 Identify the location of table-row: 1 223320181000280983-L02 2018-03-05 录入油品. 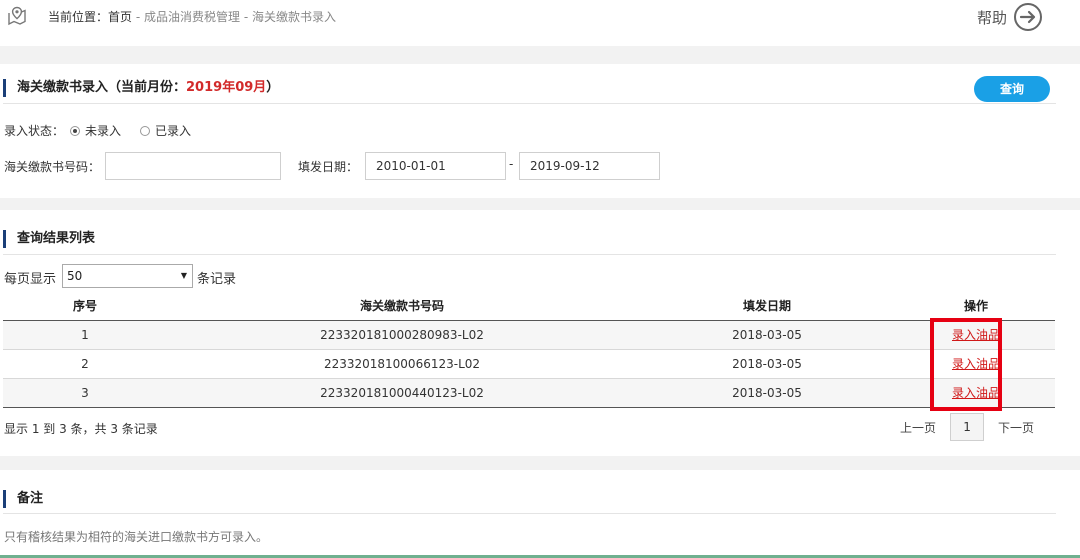
(529, 335).